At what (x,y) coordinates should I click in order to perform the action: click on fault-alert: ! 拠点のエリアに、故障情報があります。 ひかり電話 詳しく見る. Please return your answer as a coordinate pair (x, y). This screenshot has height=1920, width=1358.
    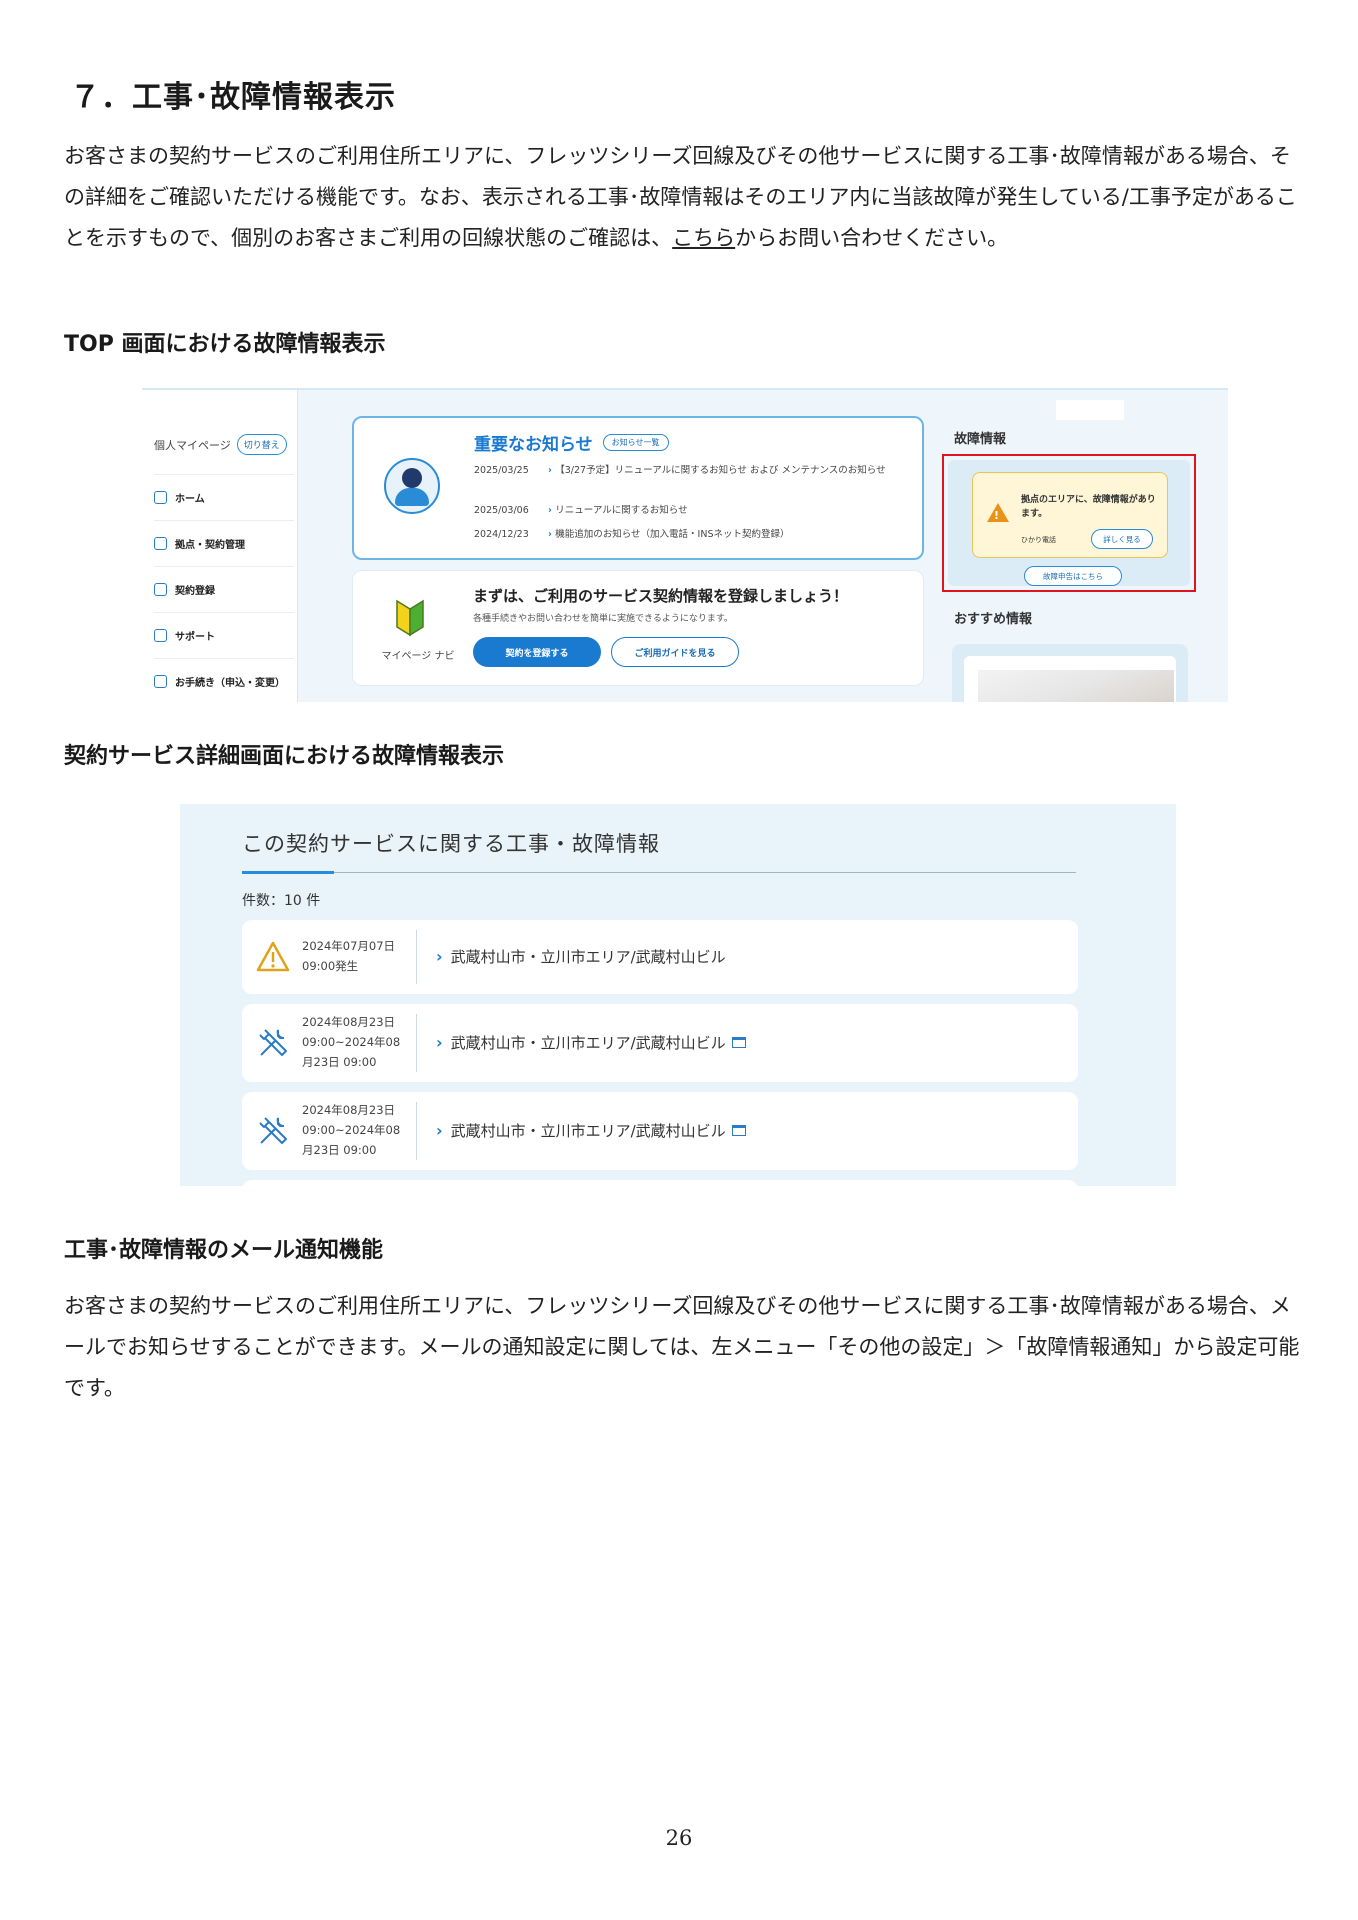
    Looking at the image, I should click on (1070, 515).